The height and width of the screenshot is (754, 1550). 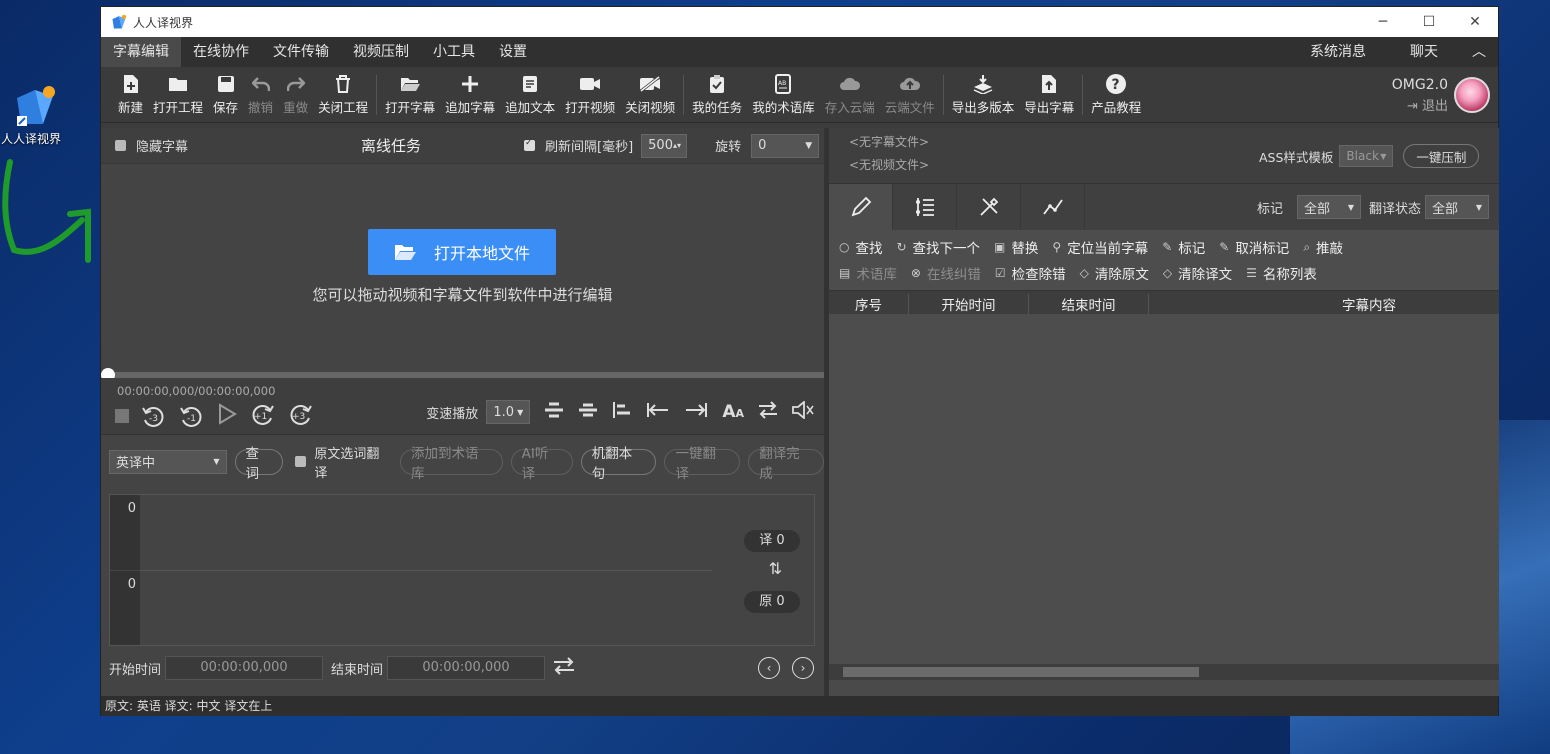 What do you see at coordinates (1183, 247) in the screenshot?
I see `mark-button: ✎ 标记` at bounding box center [1183, 247].